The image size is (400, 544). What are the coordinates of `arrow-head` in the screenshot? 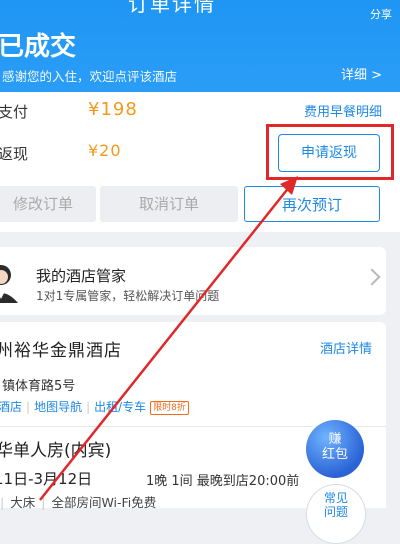 It's located at (289, 185).